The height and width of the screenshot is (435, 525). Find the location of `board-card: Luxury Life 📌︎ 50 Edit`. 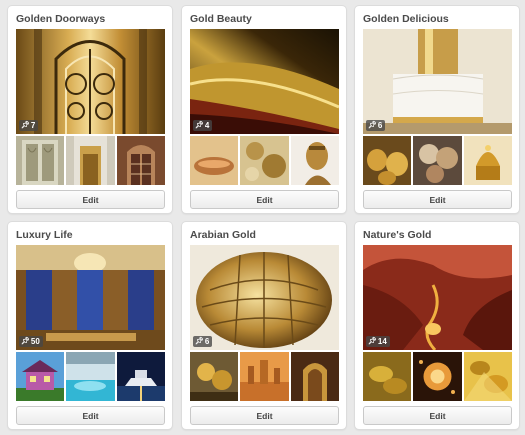

board-card: Luxury Life 📌︎ 50 Edit is located at coordinates (90, 325).